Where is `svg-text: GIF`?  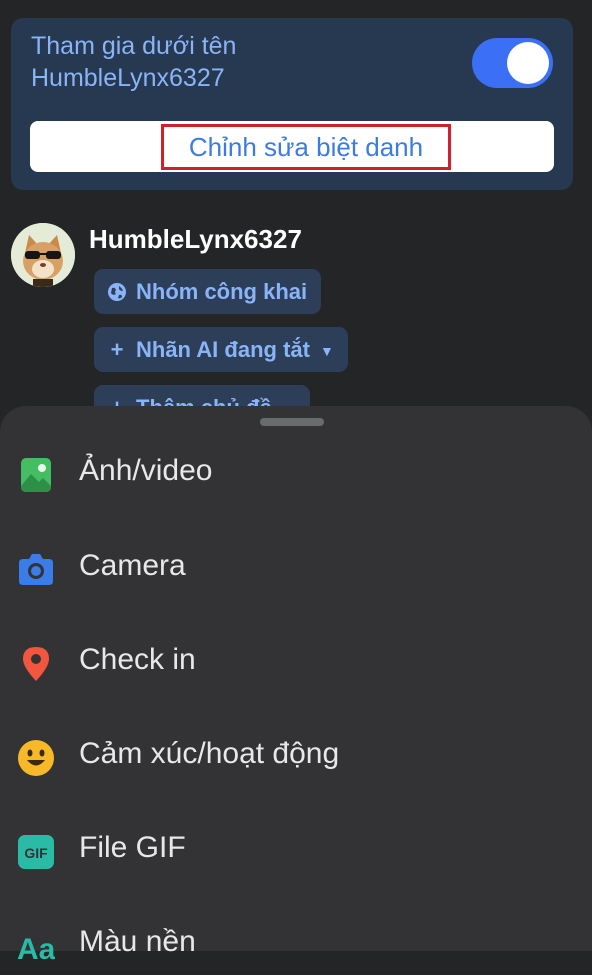
svg-text: GIF is located at coordinates (36, 853).